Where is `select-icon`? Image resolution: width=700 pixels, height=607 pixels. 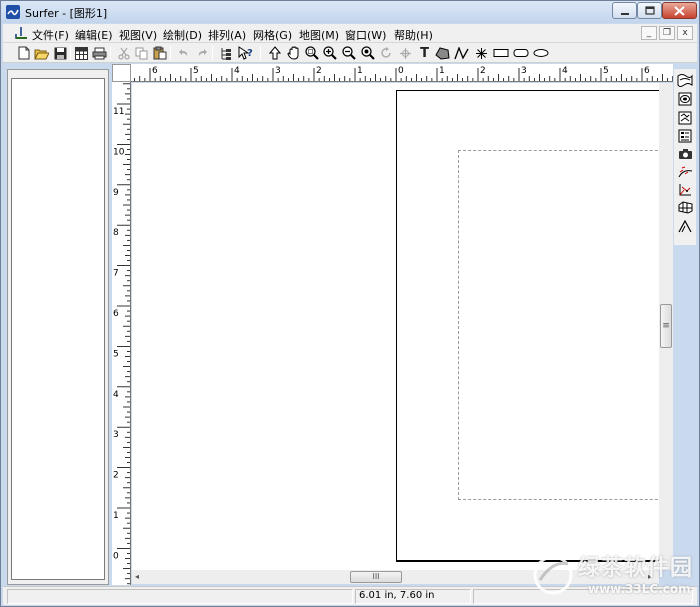 select-icon is located at coordinates (274, 53).